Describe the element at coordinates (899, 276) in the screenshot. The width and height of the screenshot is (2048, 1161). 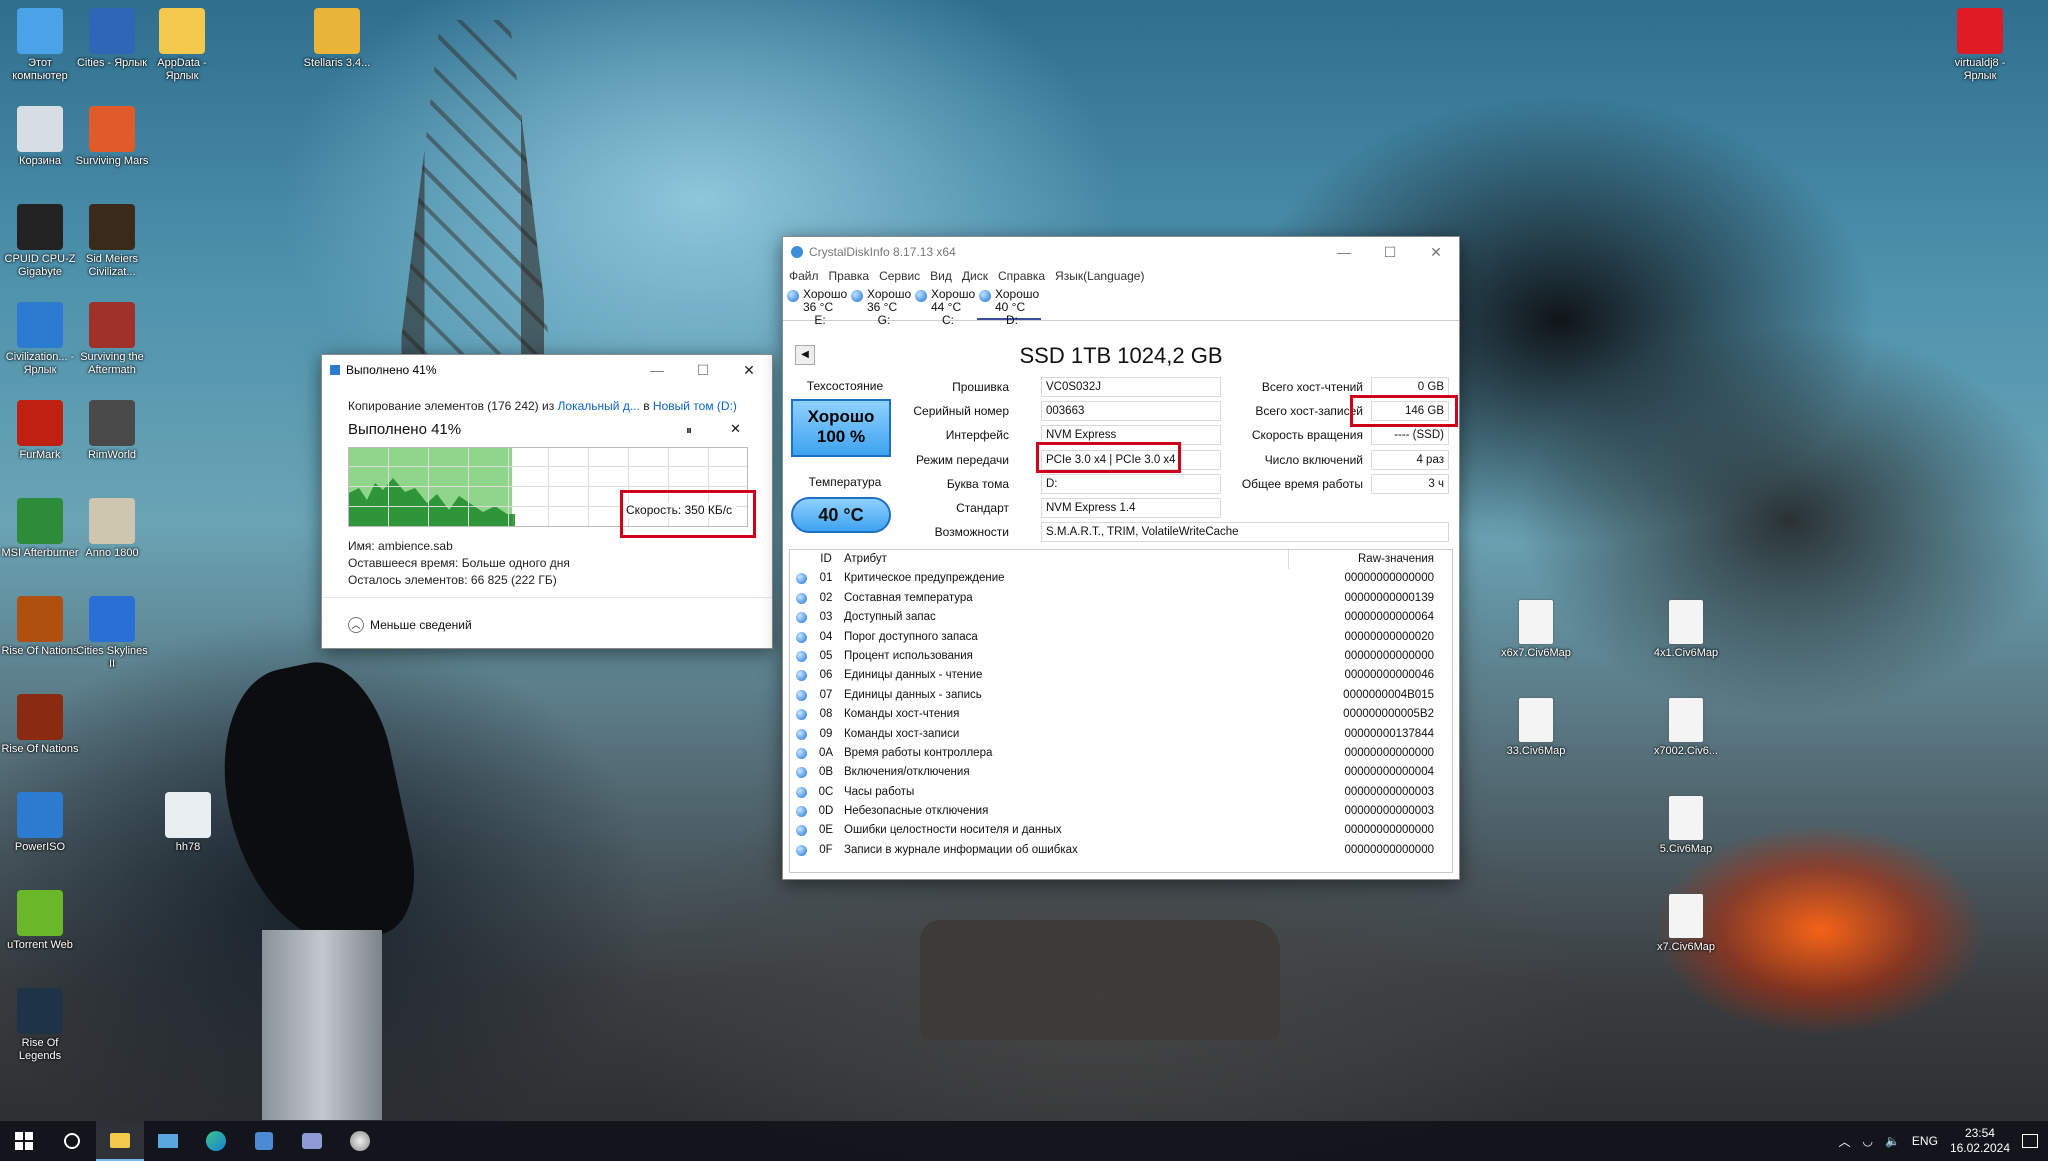
I see `menu-item: Сервис` at that location.